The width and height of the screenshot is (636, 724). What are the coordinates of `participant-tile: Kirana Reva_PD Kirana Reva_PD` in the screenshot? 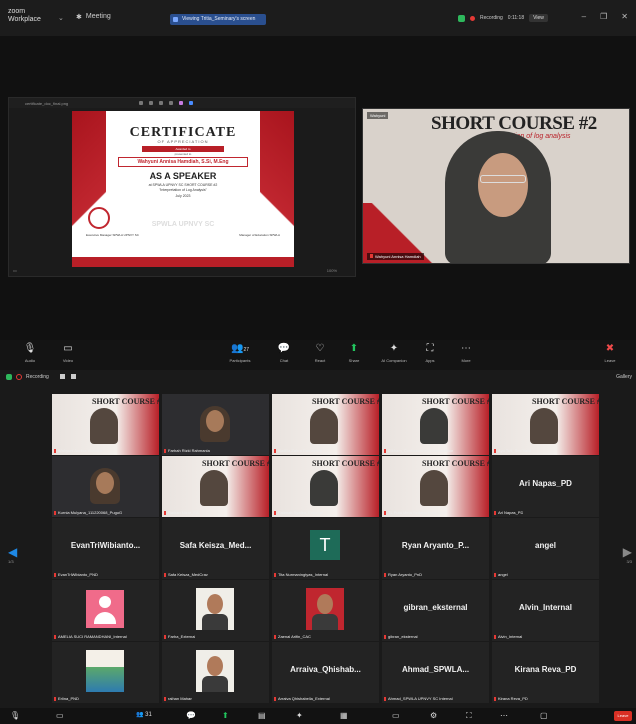 It's located at (545, 672).